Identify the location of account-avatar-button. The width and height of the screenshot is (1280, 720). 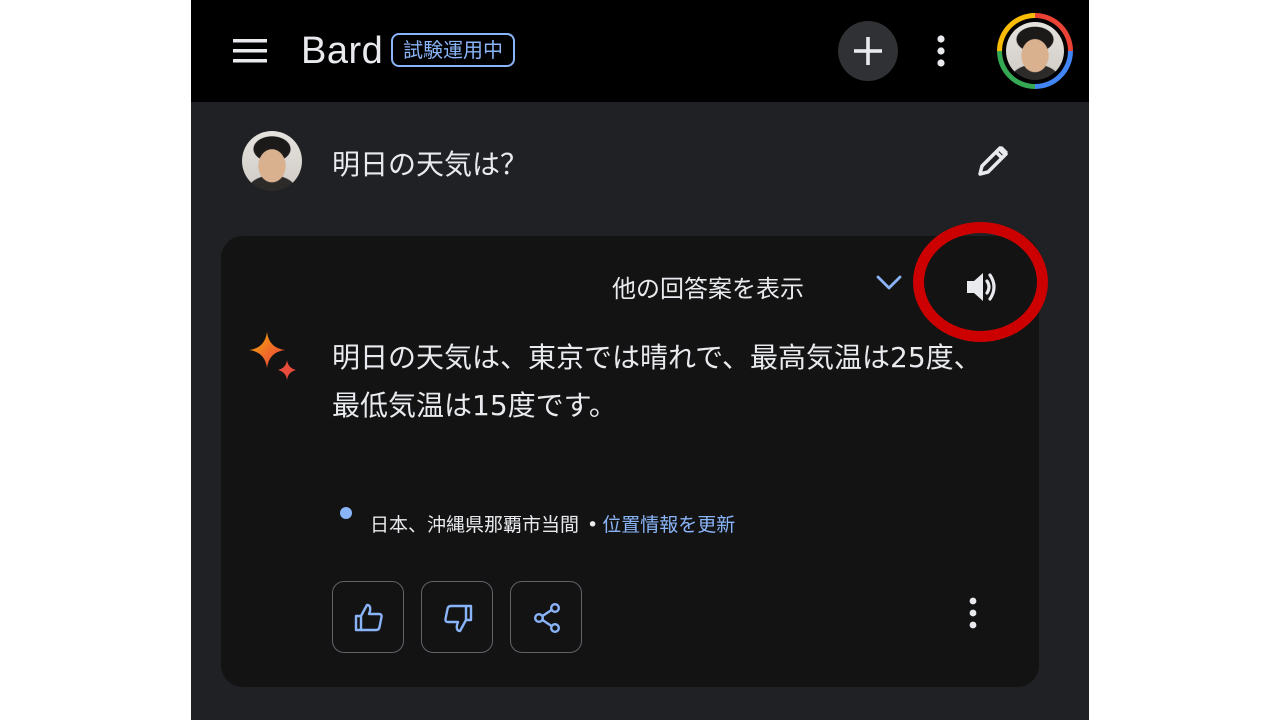
(1035, 51).